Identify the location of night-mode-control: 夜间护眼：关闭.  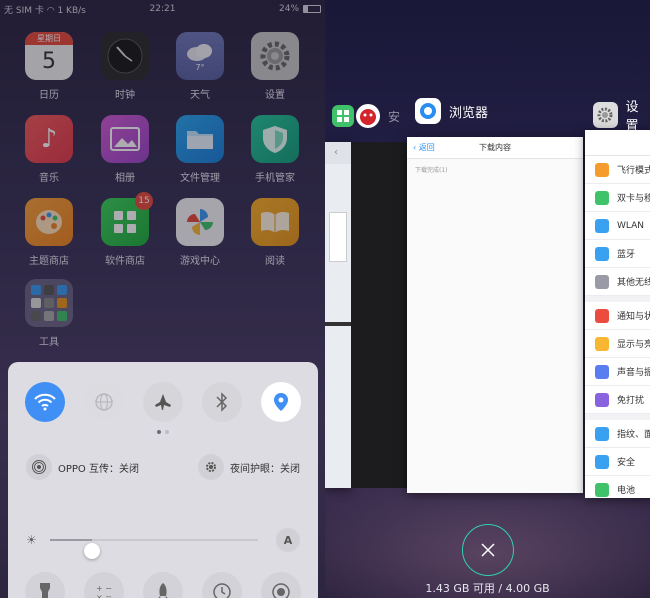
(249, 467).